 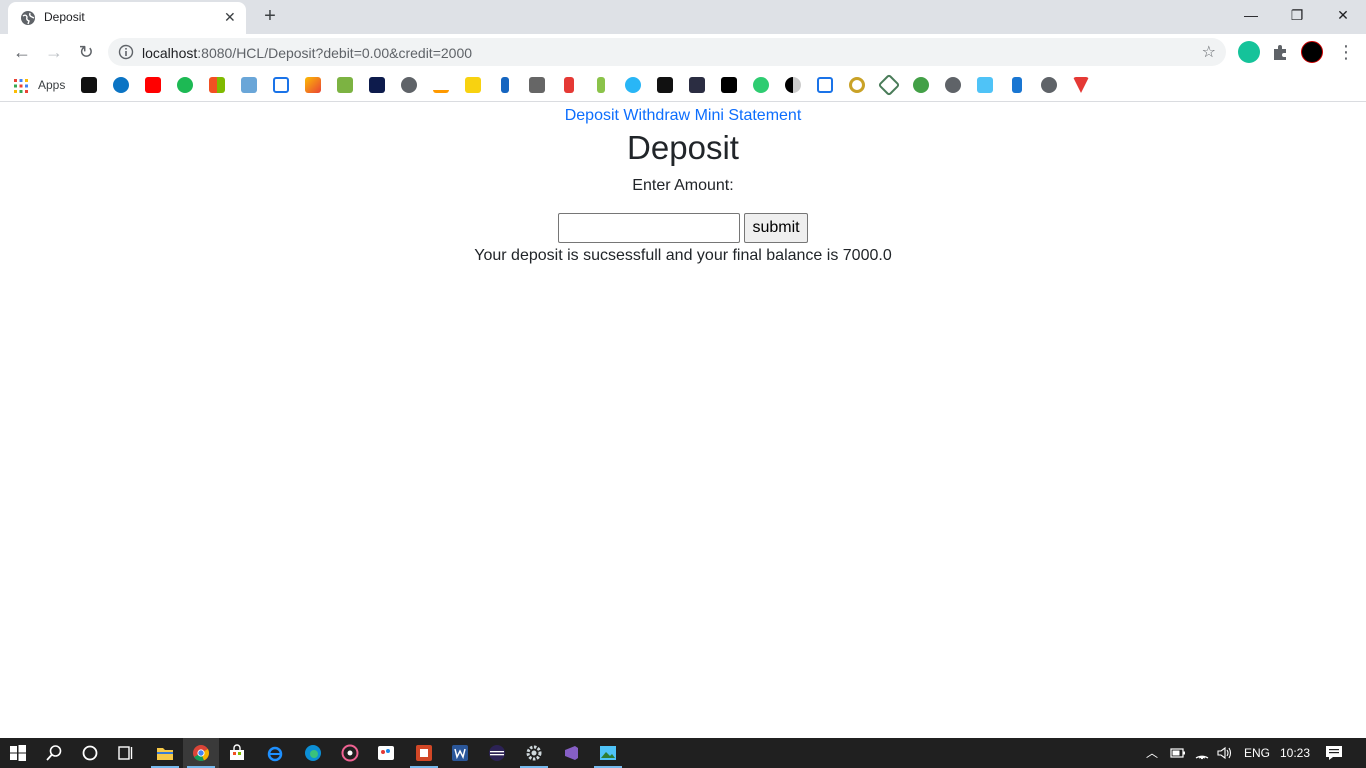 I want to click on tab-title: Deposit, so click(x=64, y=17).